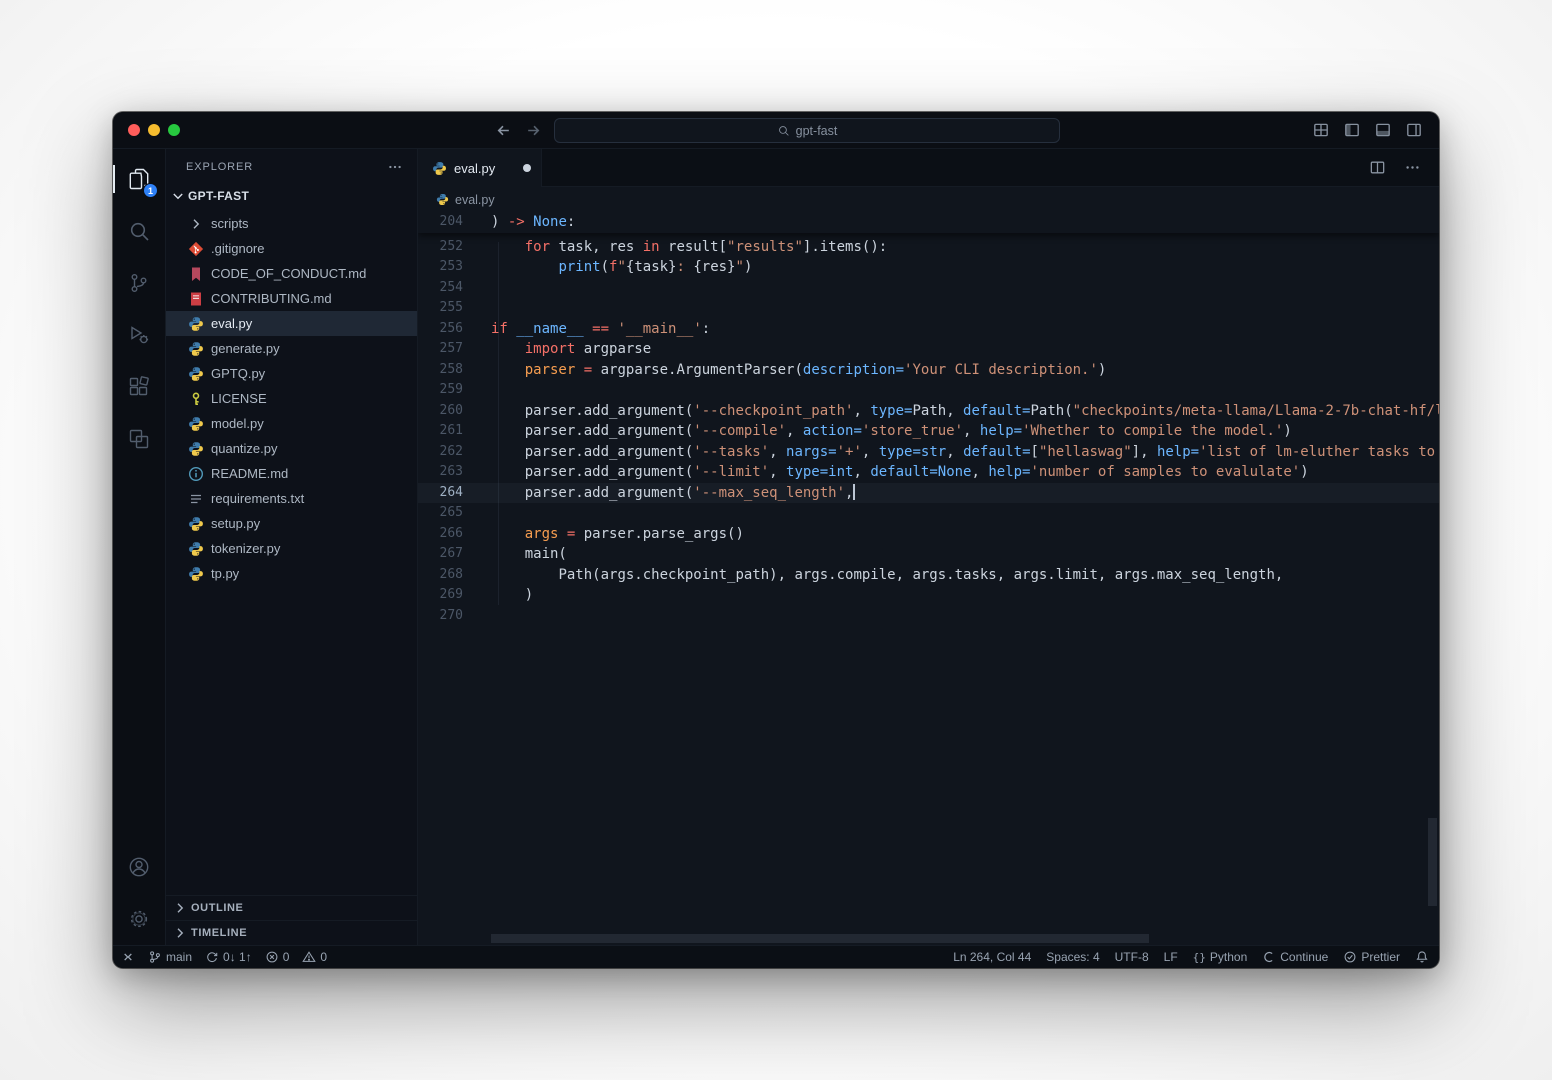 This screenshot has width=1552, height=1080. I want to click on back-icon, so click(503, 130).